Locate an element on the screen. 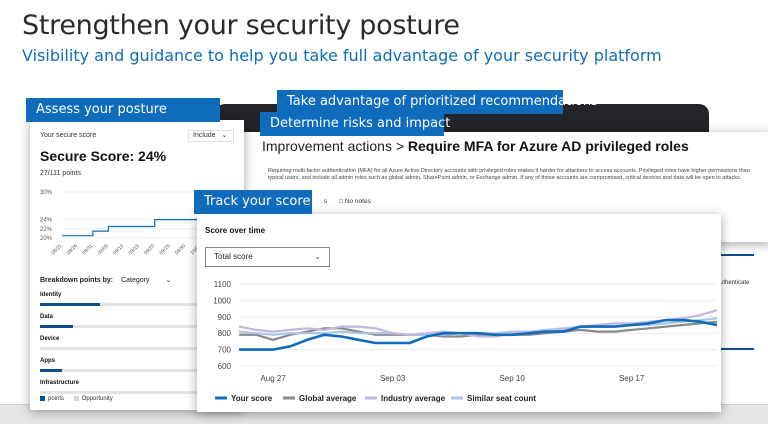  y-tick-label: 600 is located at coordinates (225, 366).